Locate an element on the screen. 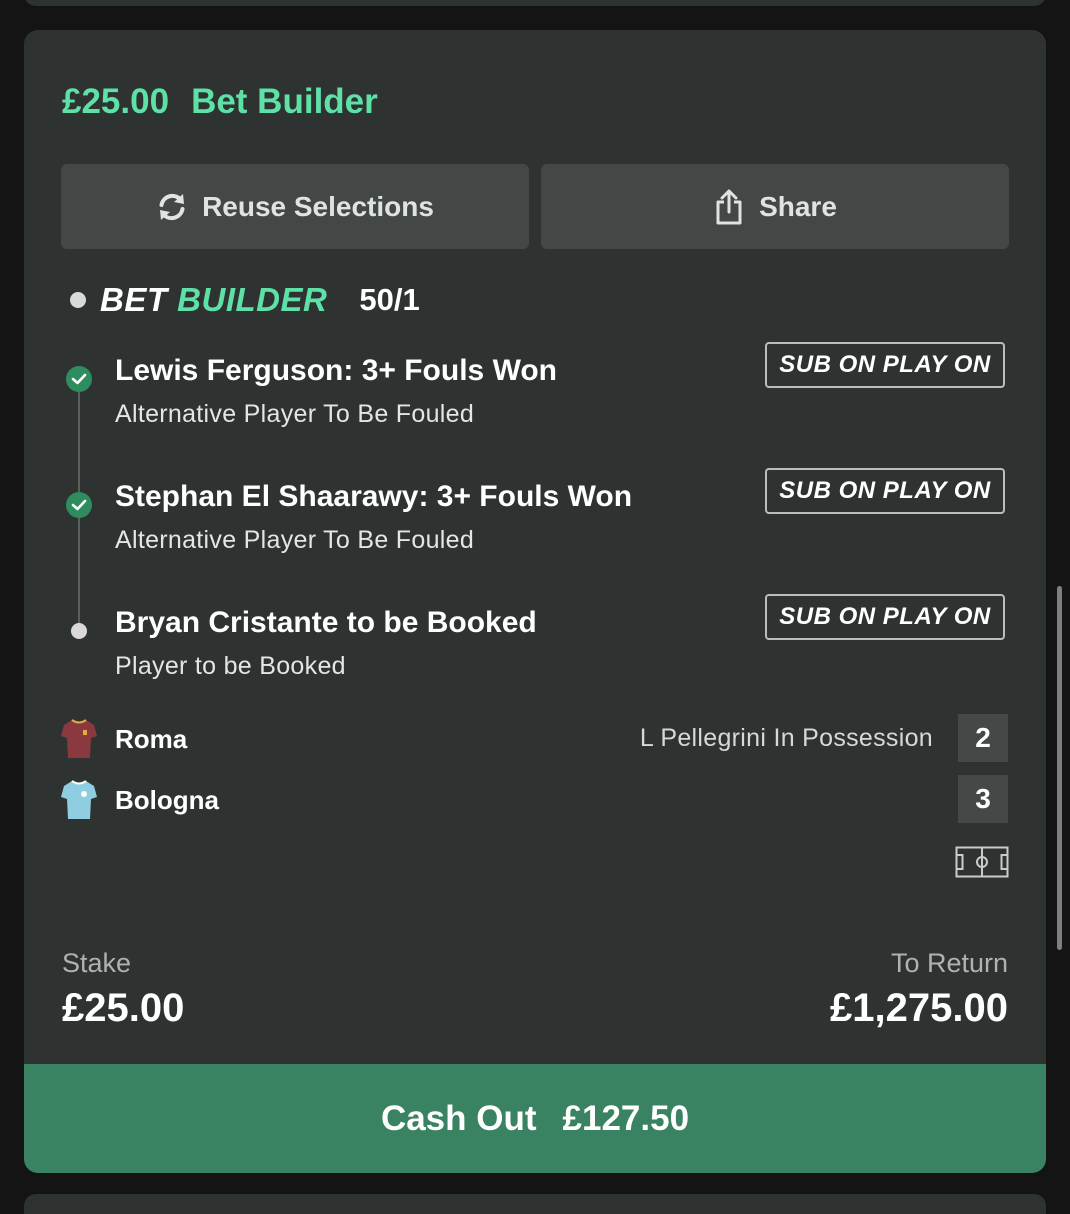 The height and width of the screenshot is (1214, 1070). cash-out-amount: £127.50 is located at coordinates (626, 1118).